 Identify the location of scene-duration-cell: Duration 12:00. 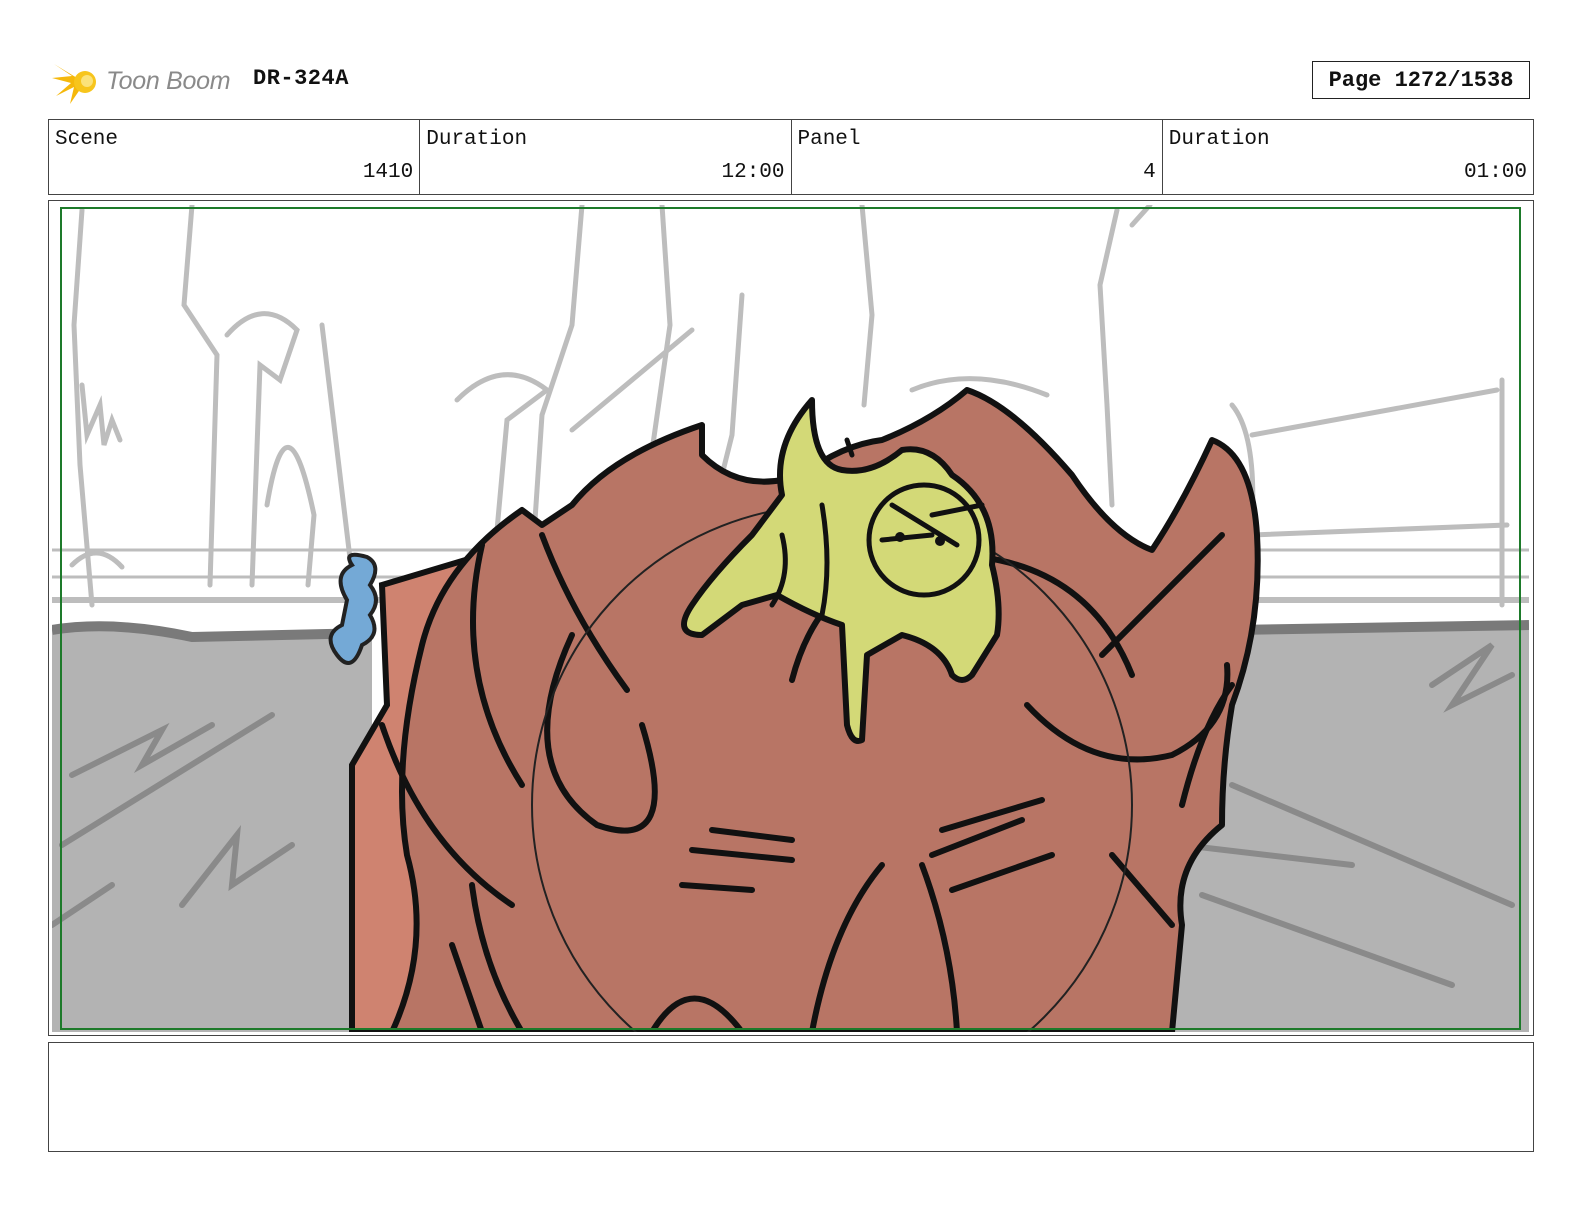
(606, 157).